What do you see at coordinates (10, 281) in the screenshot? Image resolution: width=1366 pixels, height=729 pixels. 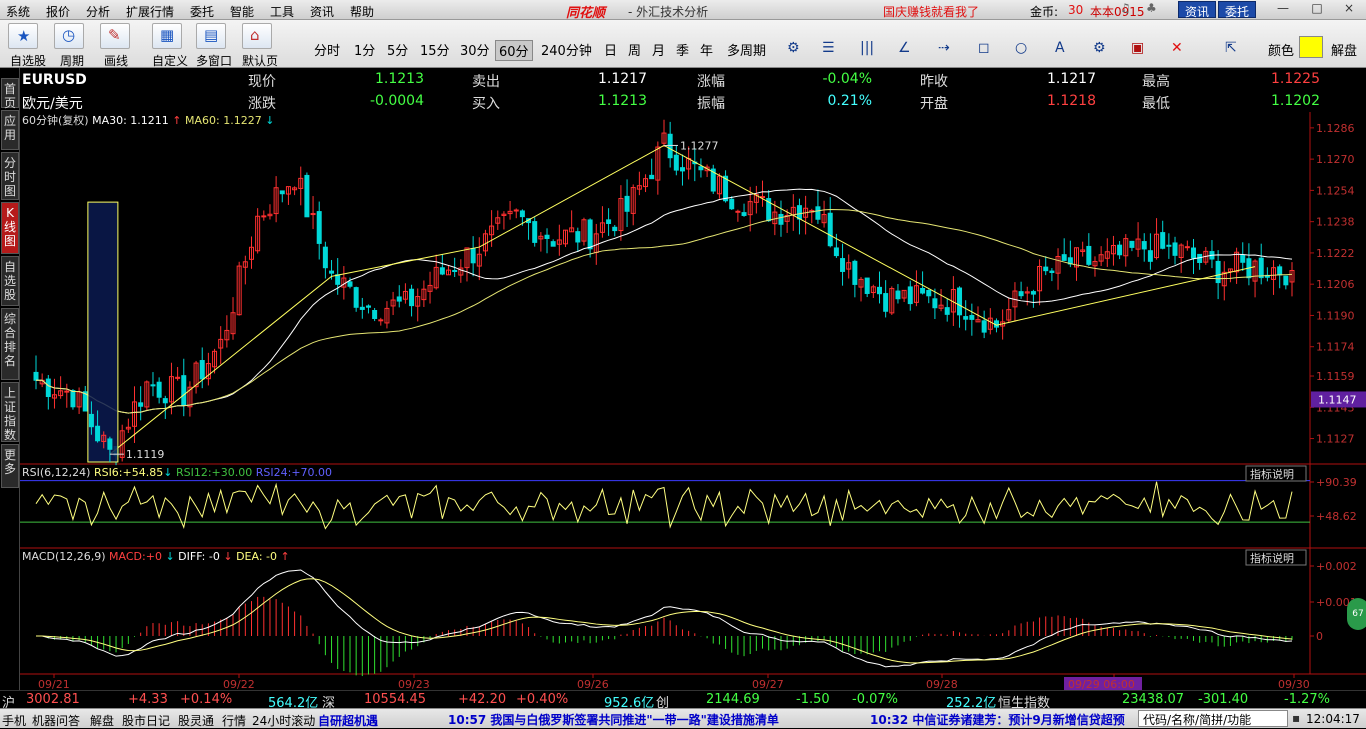 I see `sidetab-4: 自选股` at bounding box center [10, 281].